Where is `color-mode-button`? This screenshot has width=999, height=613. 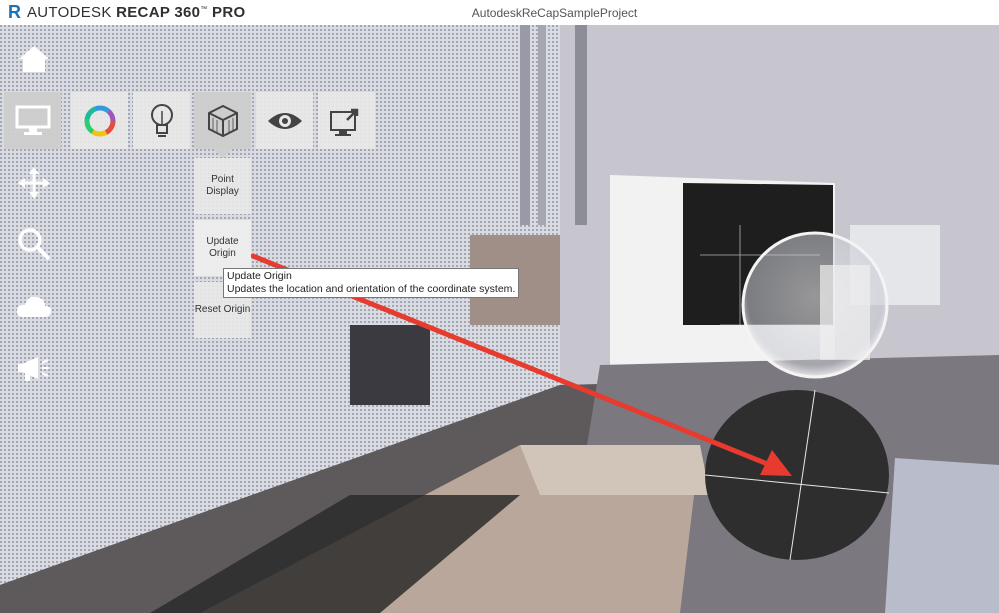
color-mode-button is located at coordinates (99, 120).